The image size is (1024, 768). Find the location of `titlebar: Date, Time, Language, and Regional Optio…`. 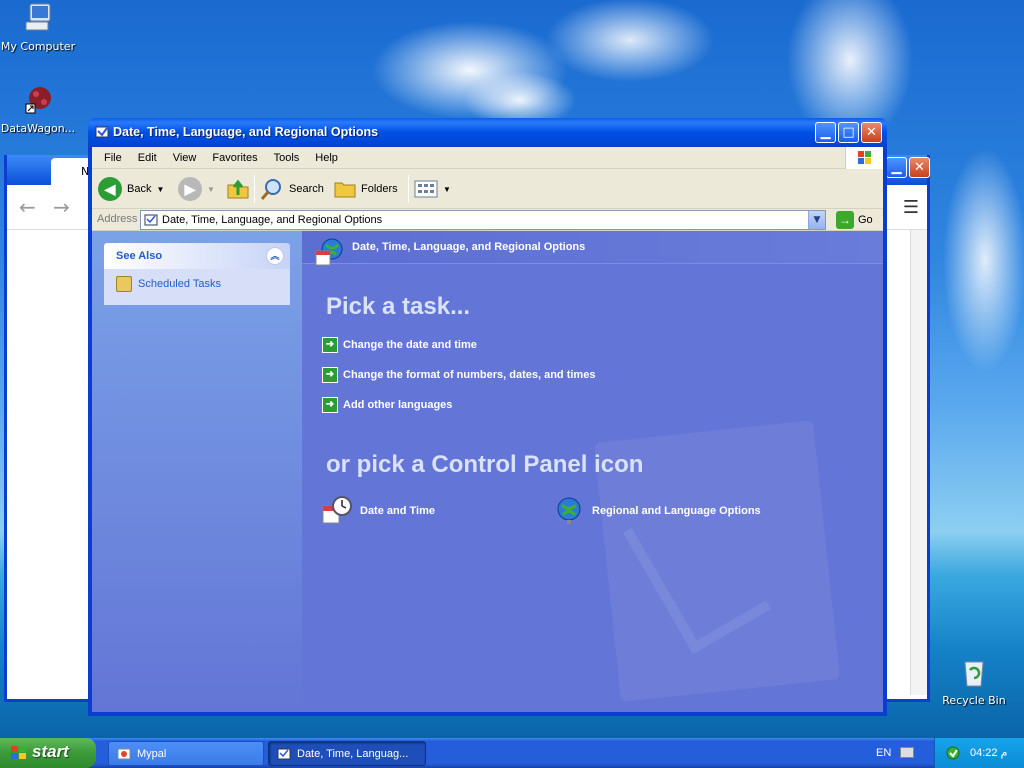

titlebar: Date, Time, Language, and Regional Optio… is located at coordinates (487, 132).